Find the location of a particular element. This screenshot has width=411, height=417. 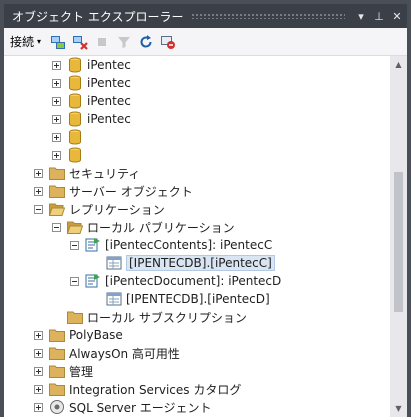

window-position-dropdown-icon: ▾ is located at coordinates (361, 16).